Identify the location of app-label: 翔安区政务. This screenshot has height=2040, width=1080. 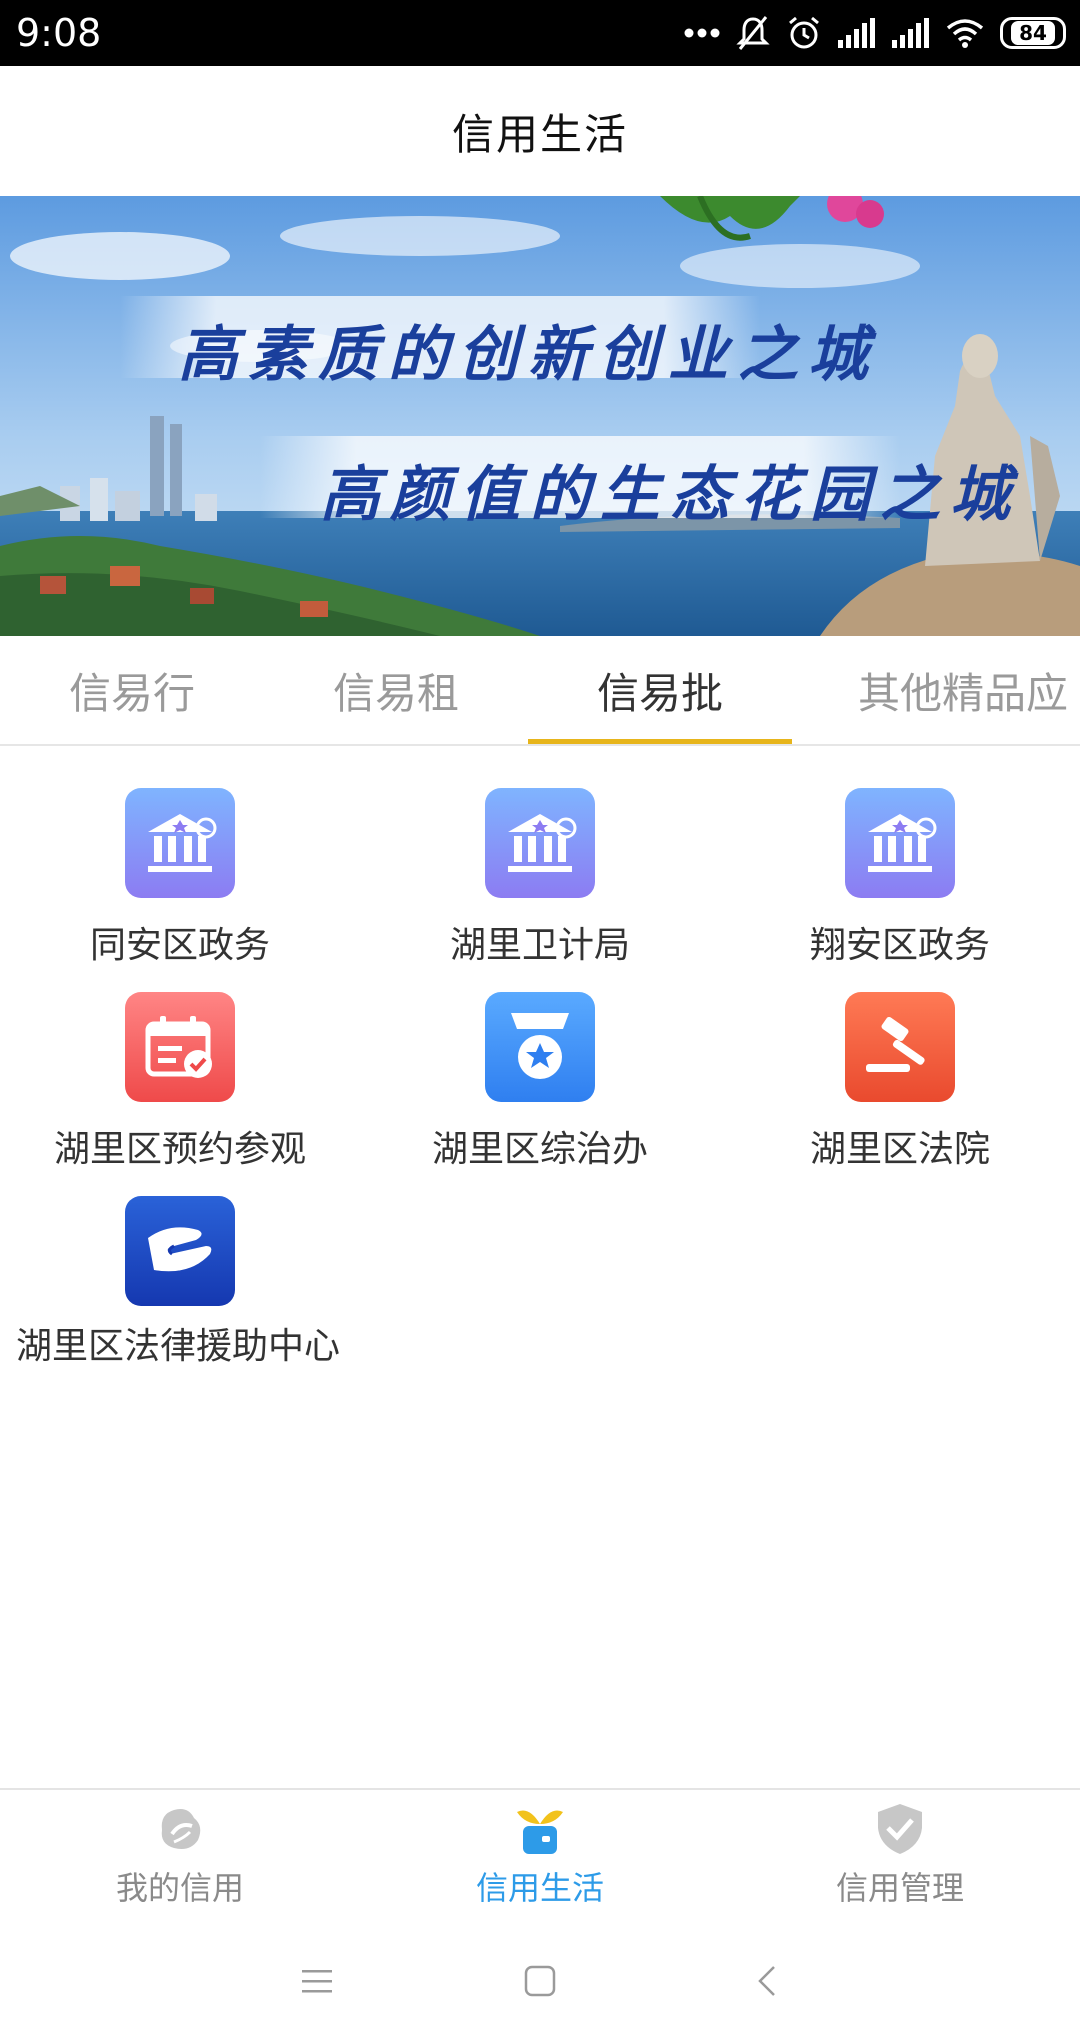
(899, 945).